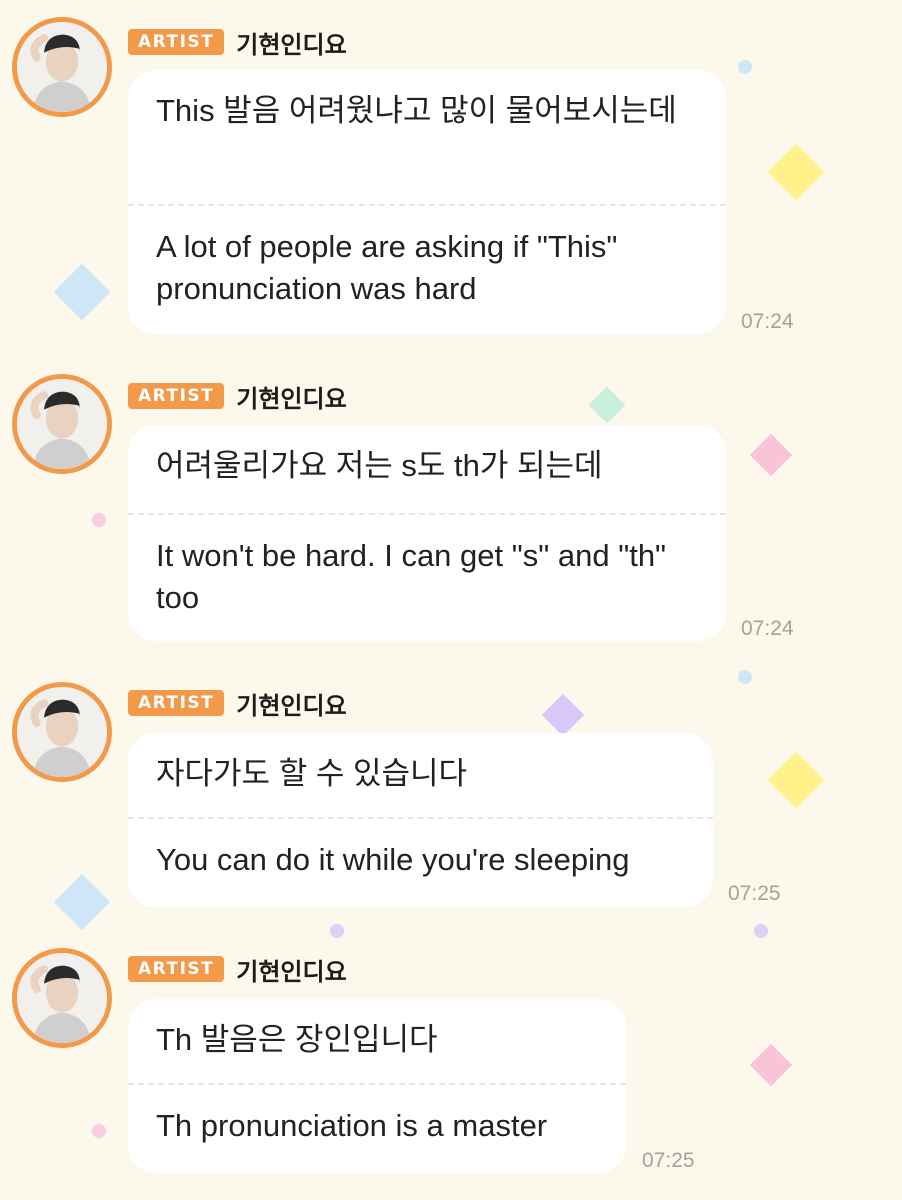 The width and height of the screenshot is (902, 1200). Describe the element at coordinates (352, 1125) in the screenshot. I see `translation-text: Th pronunciation is a master` at that location.